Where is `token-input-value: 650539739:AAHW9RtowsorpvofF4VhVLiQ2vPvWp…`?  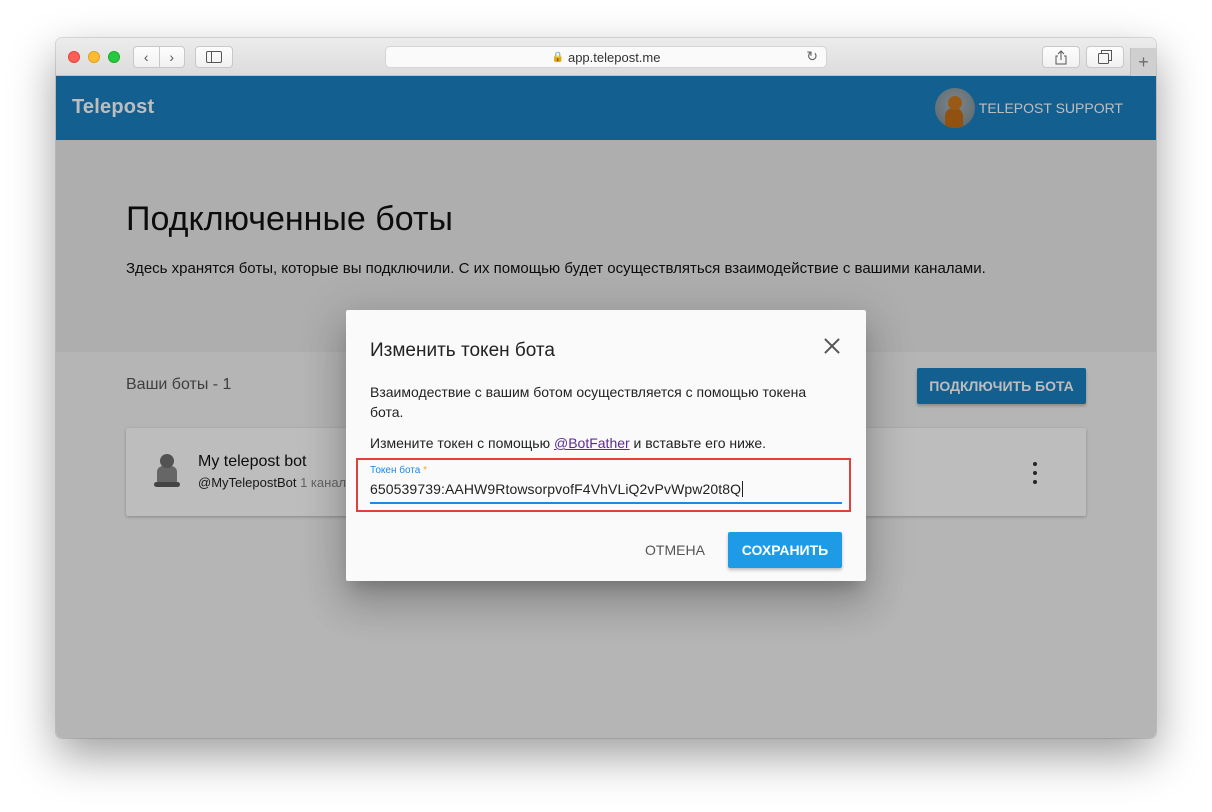
token-input-value: 650539739:AAHW9RtowsorpvofF4VhVLiQ2vPvWp… is located at coordinates (556, 489).